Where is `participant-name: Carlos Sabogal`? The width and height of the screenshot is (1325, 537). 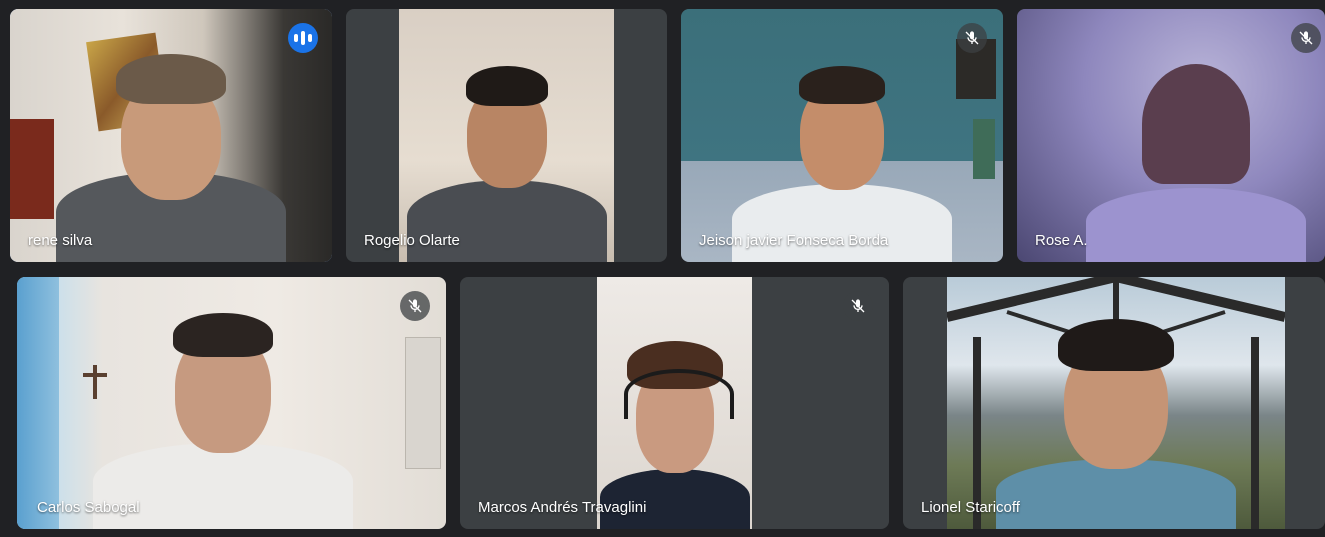
participant-name: Carlos Sabogal is located at coordinates (88, 507).